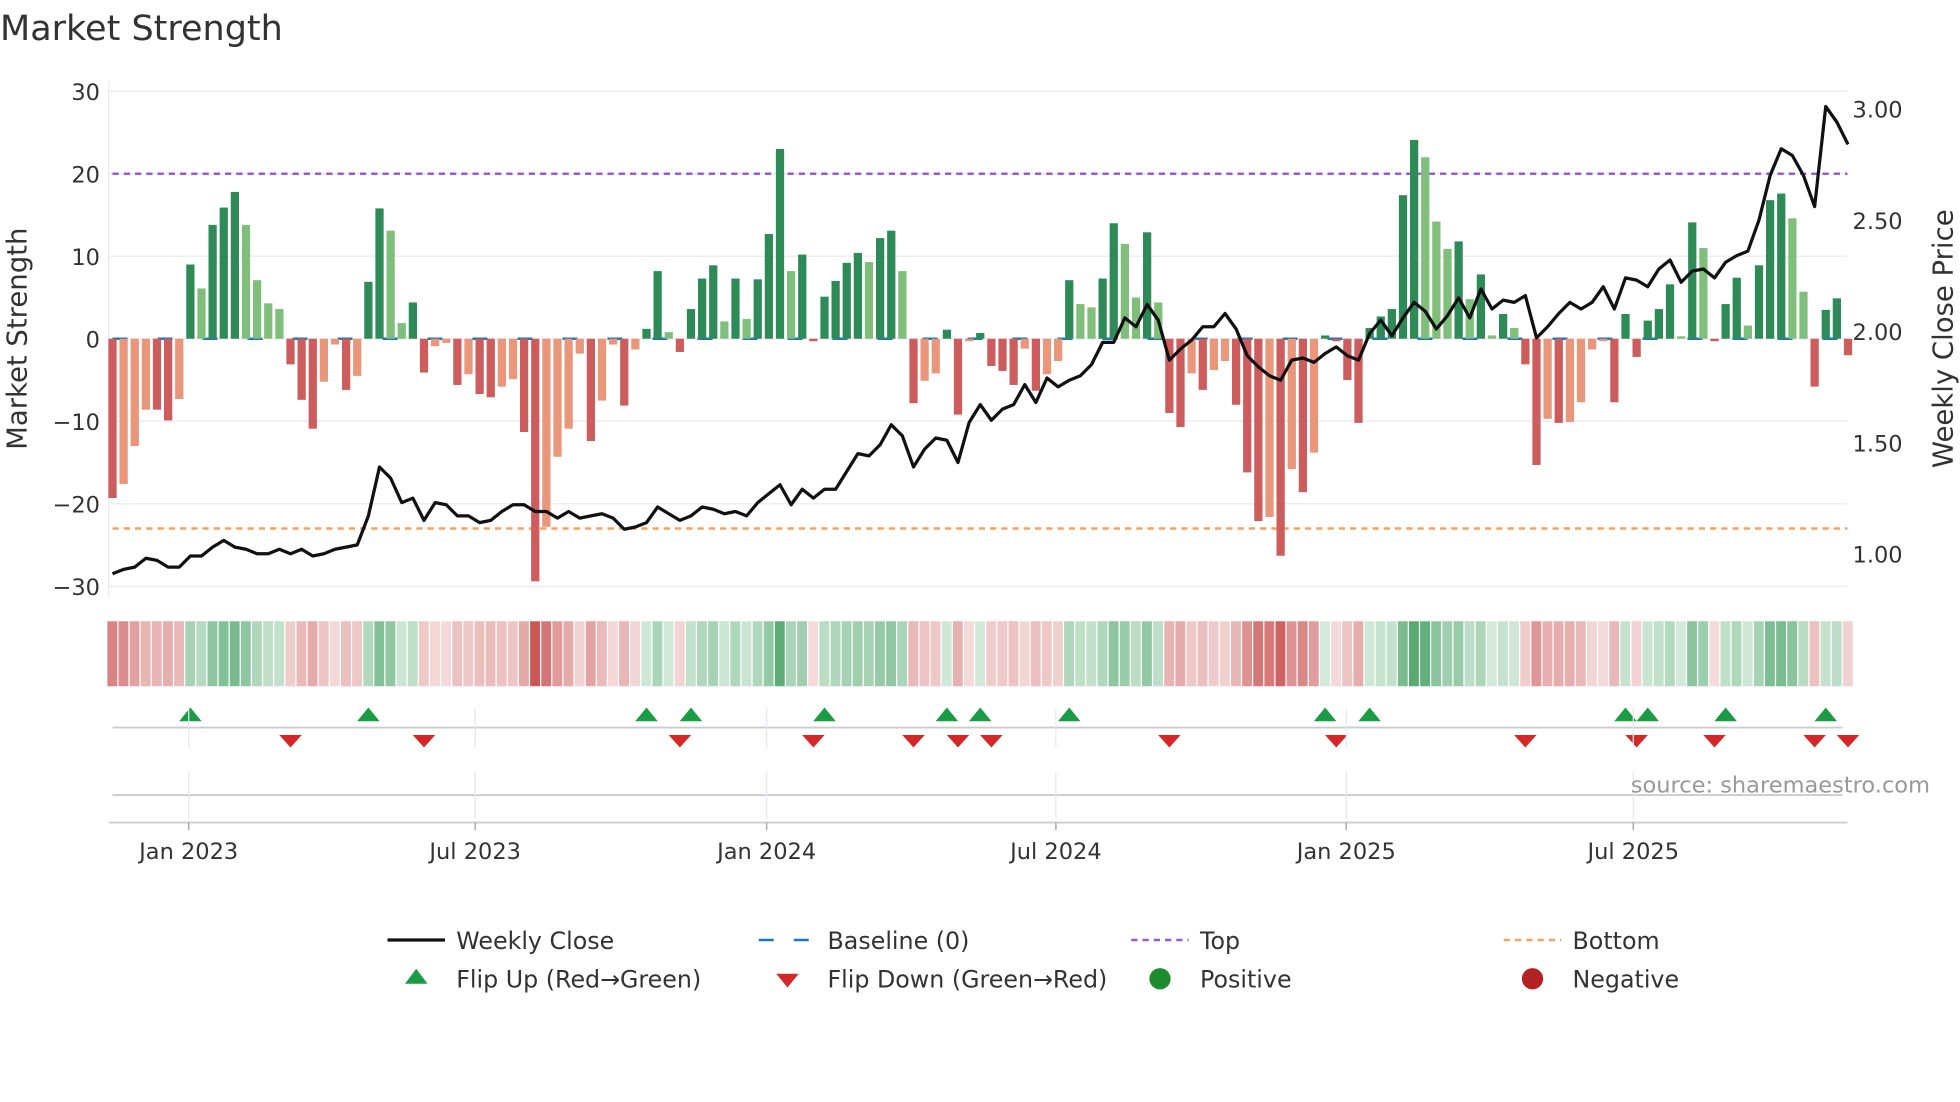 The image size is (1960, 1102). Describe the element at coordinates (1616, 941) in the screenshot. I see `legend-label: Bottom` at that location.